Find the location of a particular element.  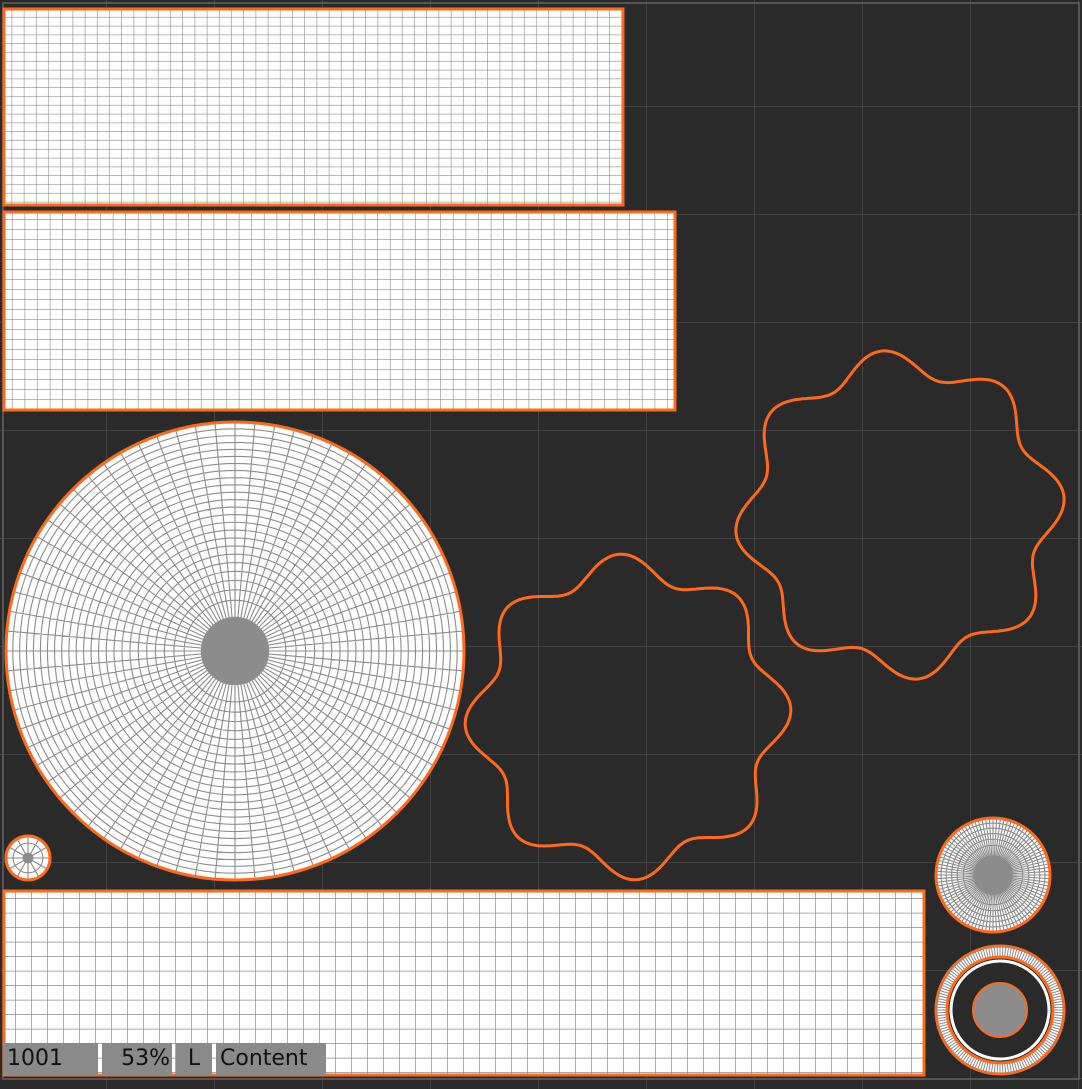

uv-shell-rect-middle is located at coordinates (339, 311).